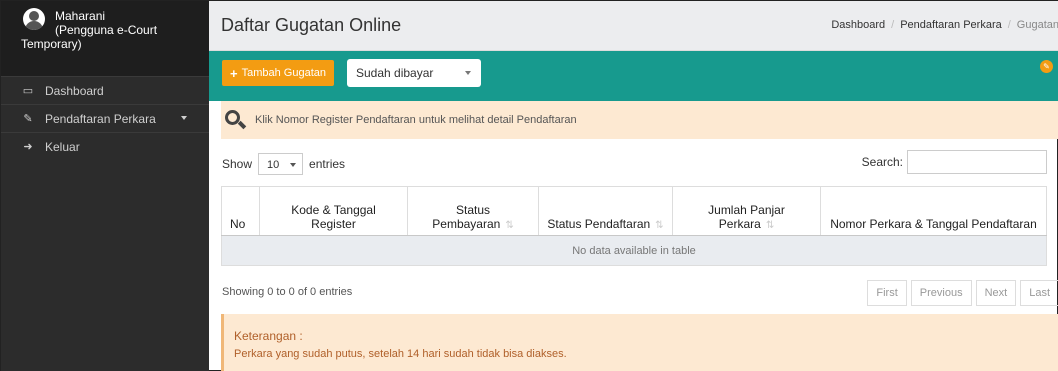 Image resolution: width=1058 pixels, height=371 pixels. I want to click on breadcrumb-pendaftaran-perkara: Pendaftaran Perkara, so click(951, 25).